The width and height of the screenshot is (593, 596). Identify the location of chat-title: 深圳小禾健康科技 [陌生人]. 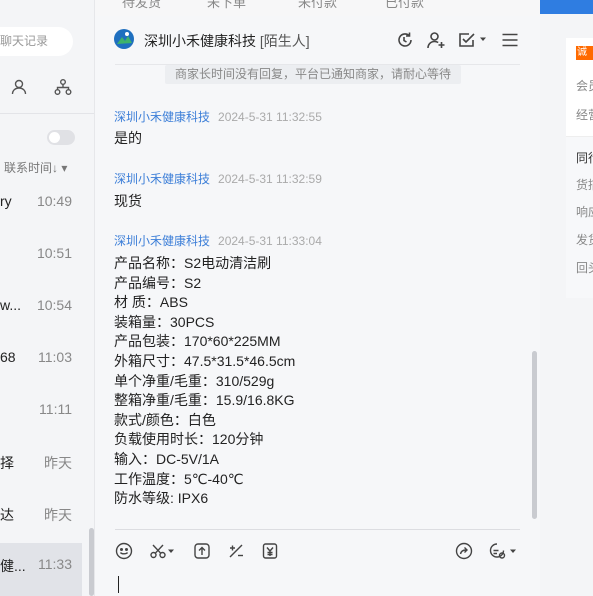
(227, 41).